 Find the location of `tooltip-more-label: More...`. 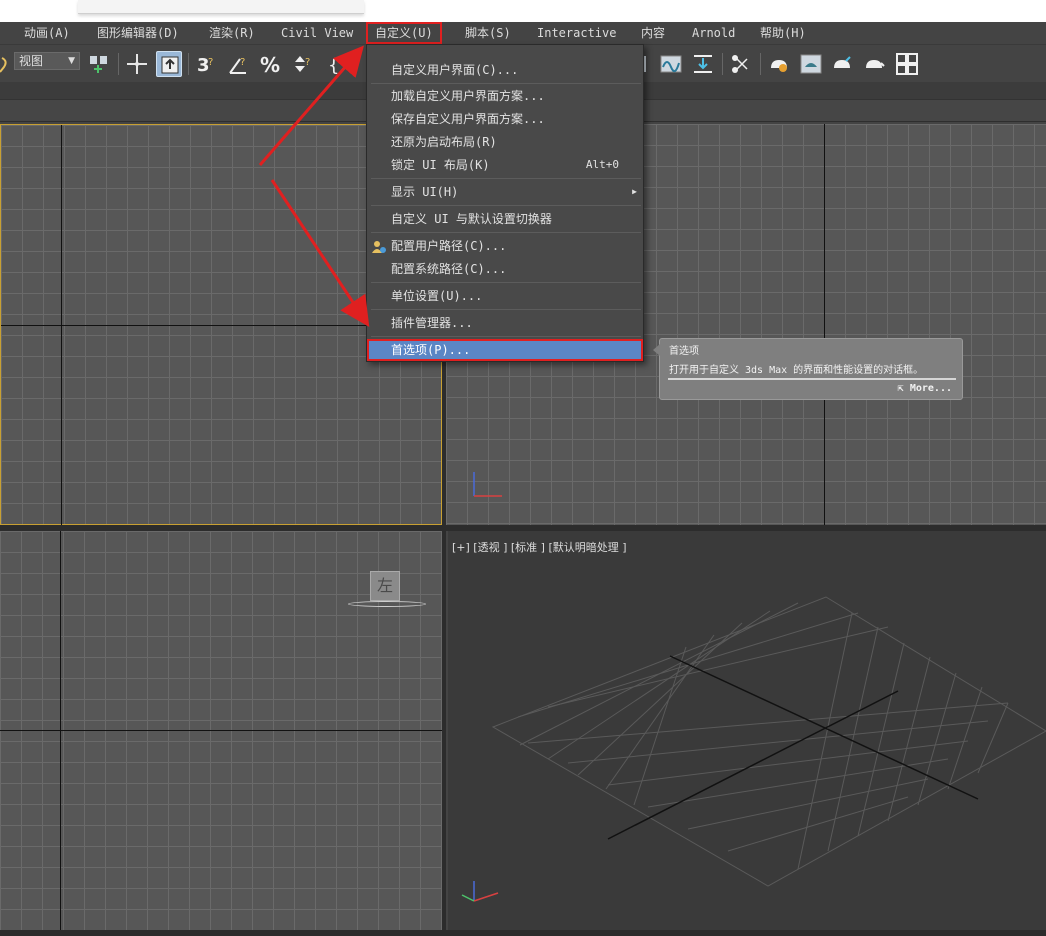

tooltip-more-label: More... is located at coordinates (930, 388).